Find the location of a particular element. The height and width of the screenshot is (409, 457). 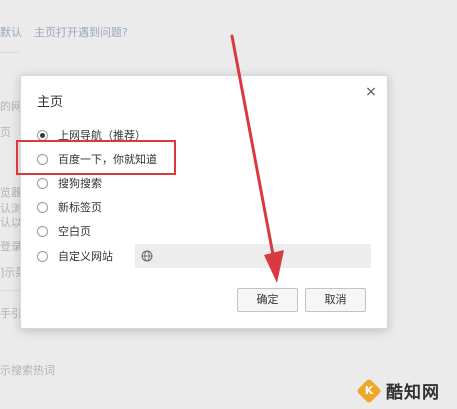

red-arrow-icon is located at coordinates (257, 158).